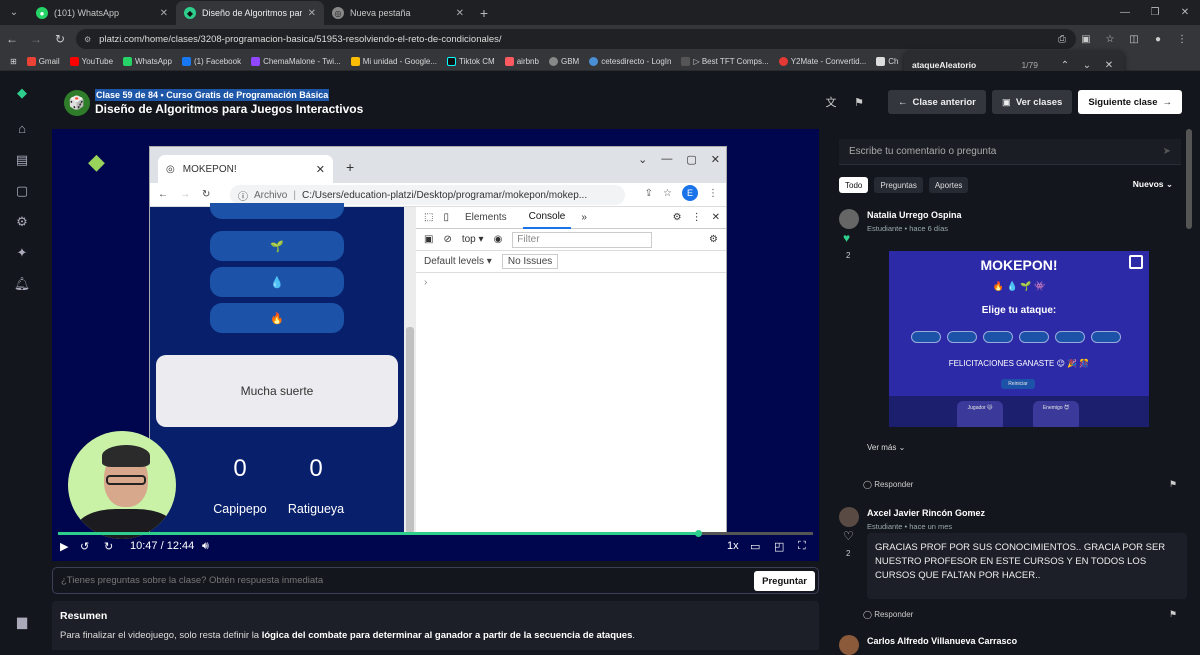 The image size is (1200, 655). What do you see at coordinates (22, 93) in the screenshot?
I see `platzi-logo-icon: ◆` at bounding box center [22, 93].